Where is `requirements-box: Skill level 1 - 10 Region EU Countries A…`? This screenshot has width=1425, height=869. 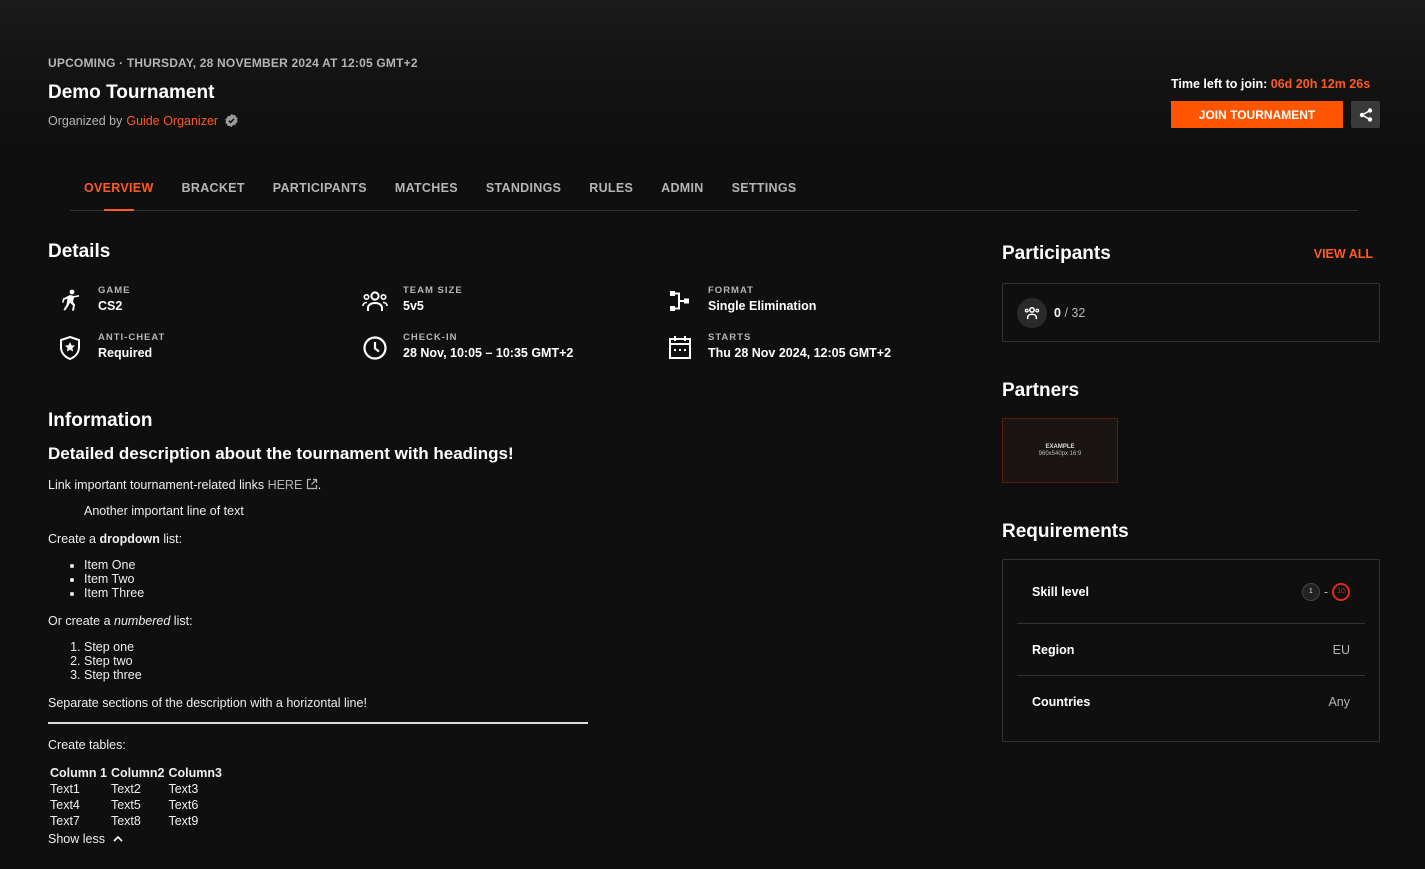 requirements-box: Skill level 1 - 10 Region EU Countries A… is located at coordinates (1191, 650).